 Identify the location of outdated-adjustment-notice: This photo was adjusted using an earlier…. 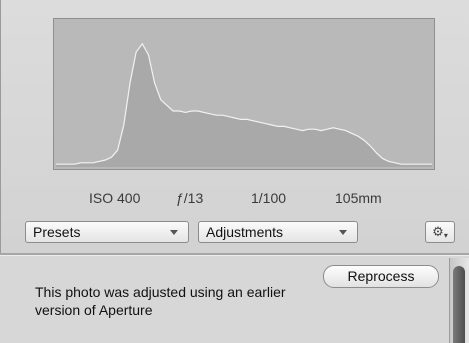
(160, 301).